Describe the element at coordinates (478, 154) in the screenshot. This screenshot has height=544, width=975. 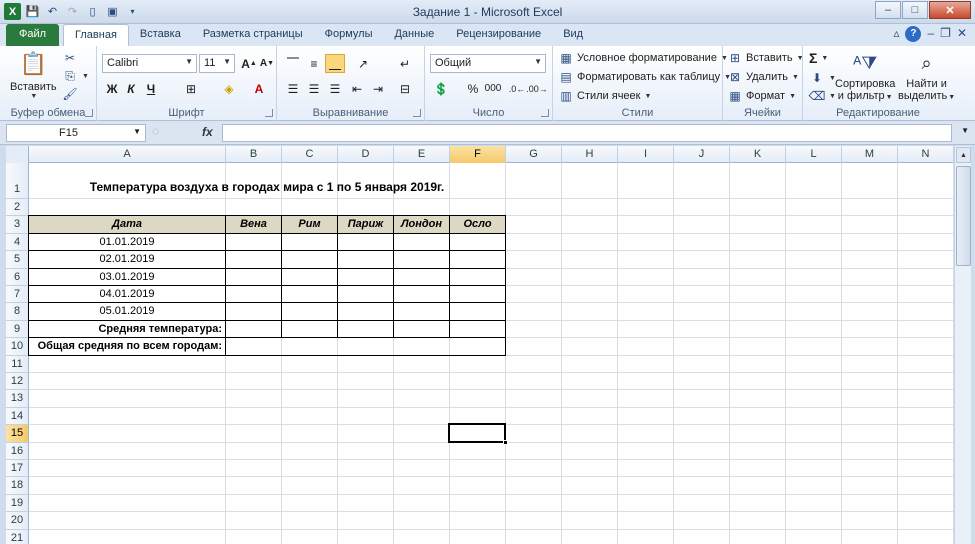
I see `column-header-f: F` at that location.